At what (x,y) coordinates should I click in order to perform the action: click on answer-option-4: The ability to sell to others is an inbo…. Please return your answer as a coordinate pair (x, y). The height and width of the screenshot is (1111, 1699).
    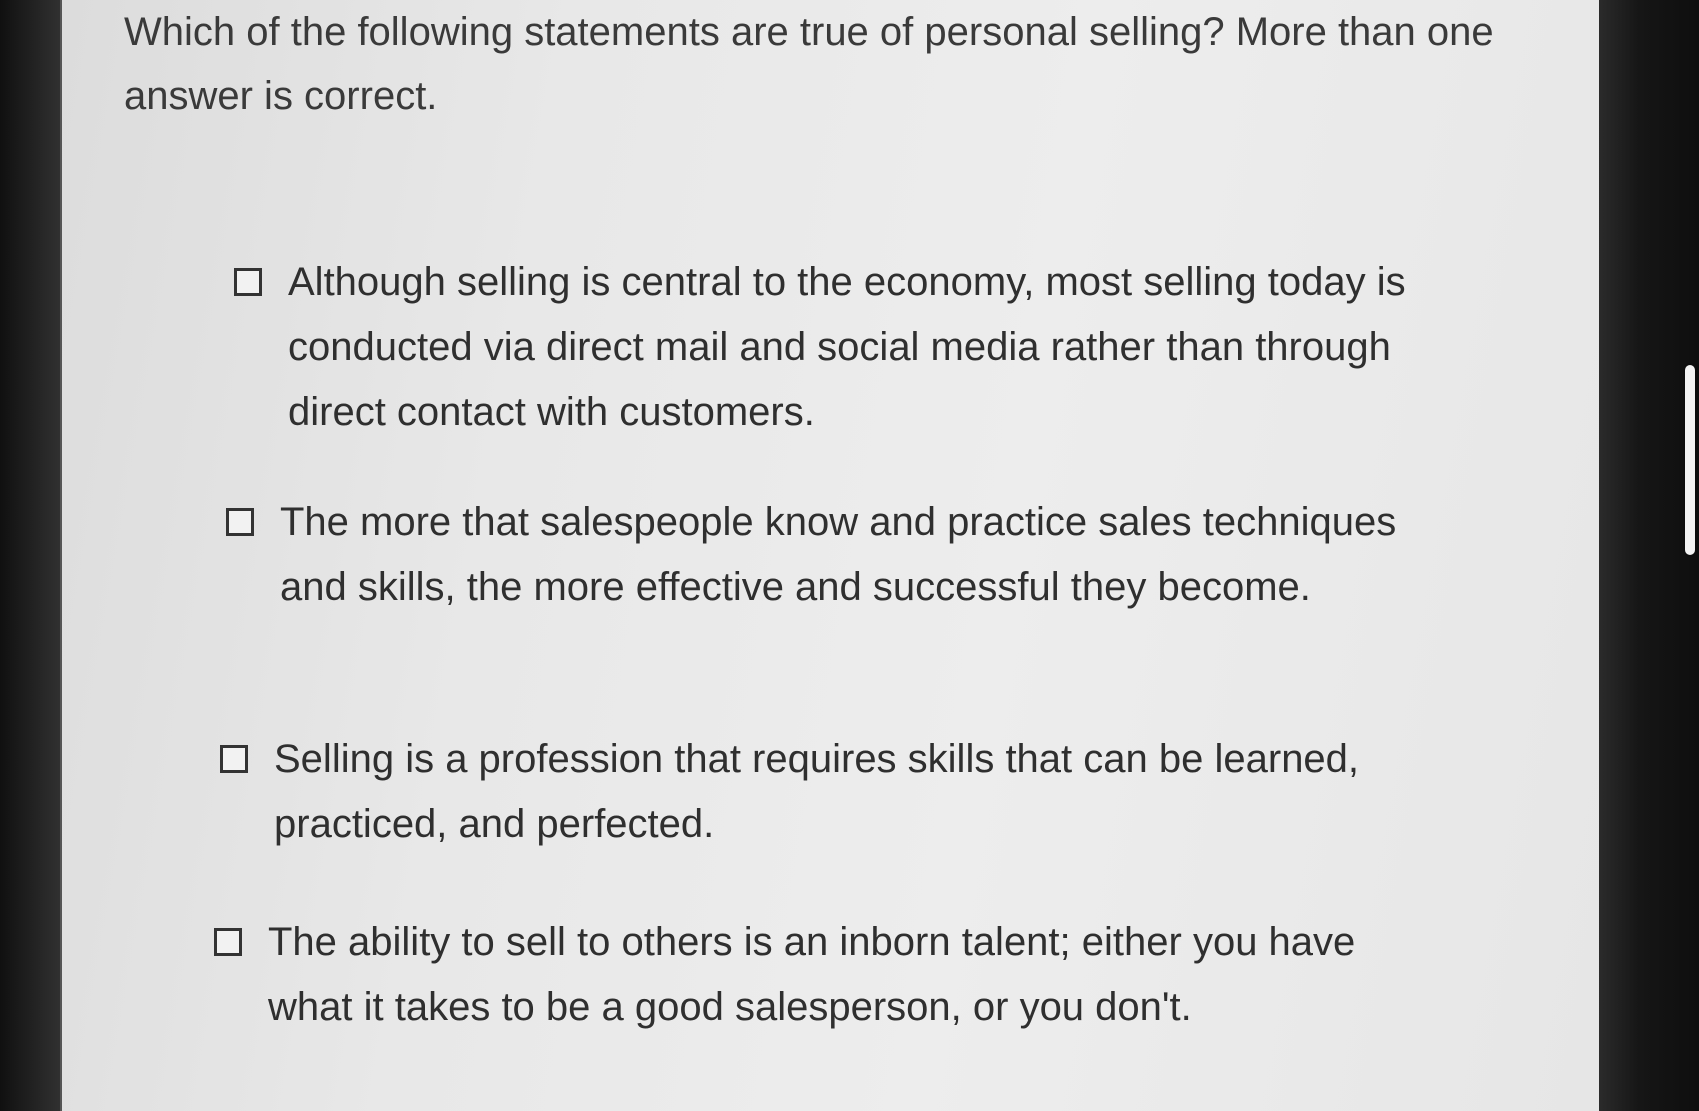
    Looking at the image, I should click on (831, 975).